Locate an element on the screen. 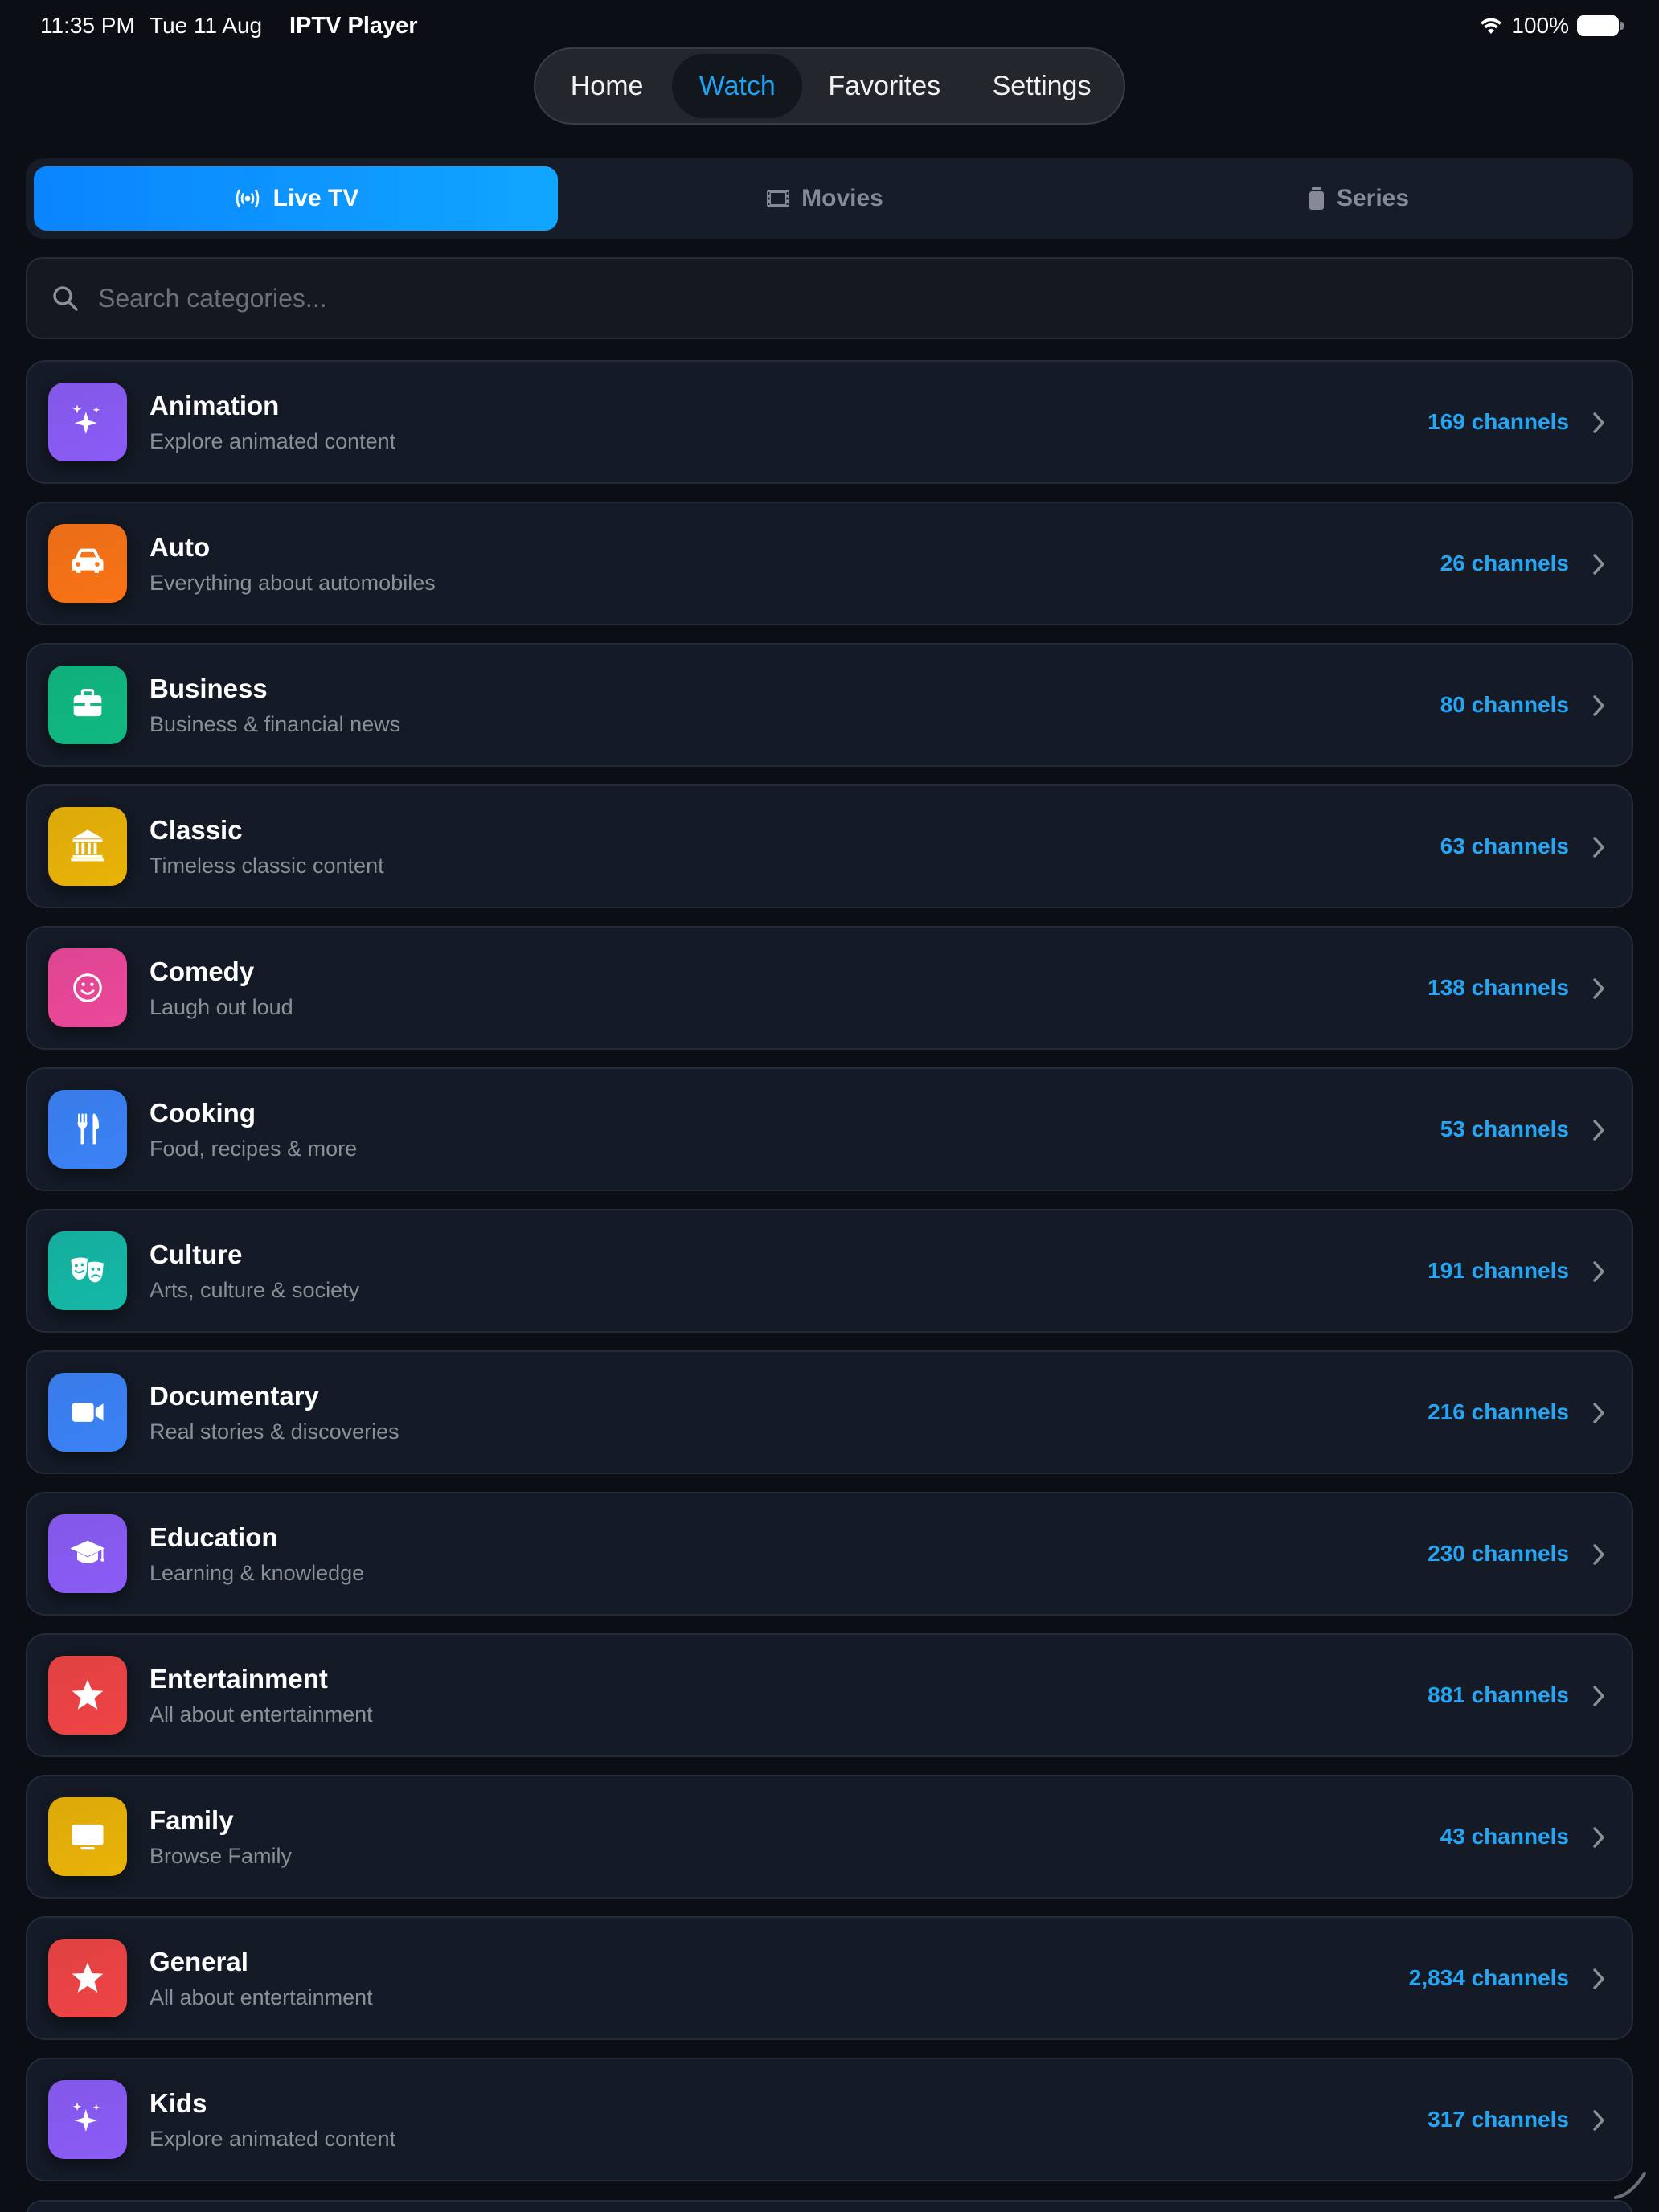 The width and height of the screenshot is (1659, 2212). channel-count: 191 channels is located at coordinates (1498, 1270).